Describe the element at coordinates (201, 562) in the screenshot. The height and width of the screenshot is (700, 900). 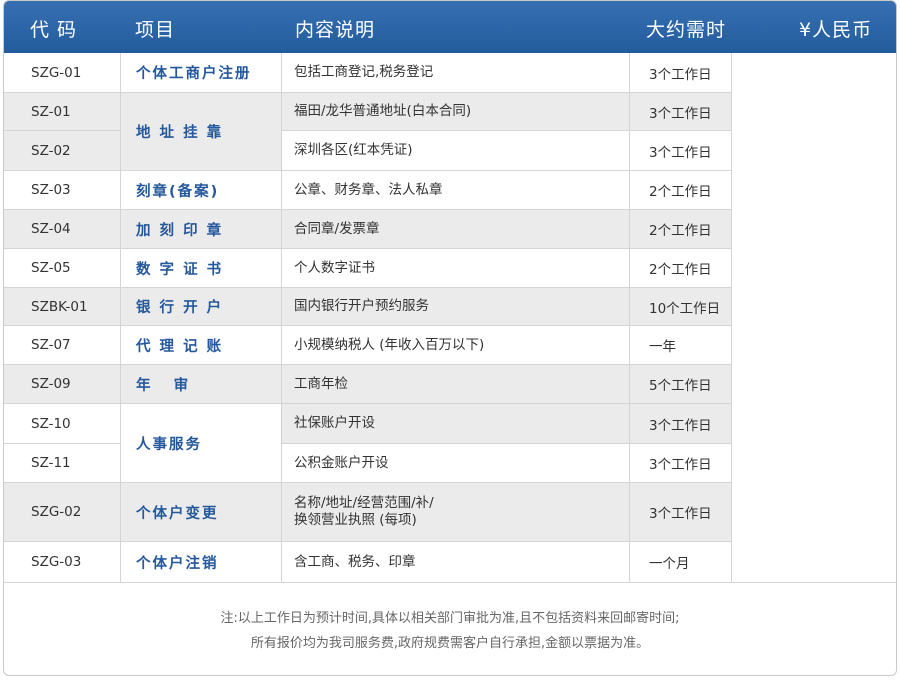
I see `item-cell: 个体户注销` at that location.